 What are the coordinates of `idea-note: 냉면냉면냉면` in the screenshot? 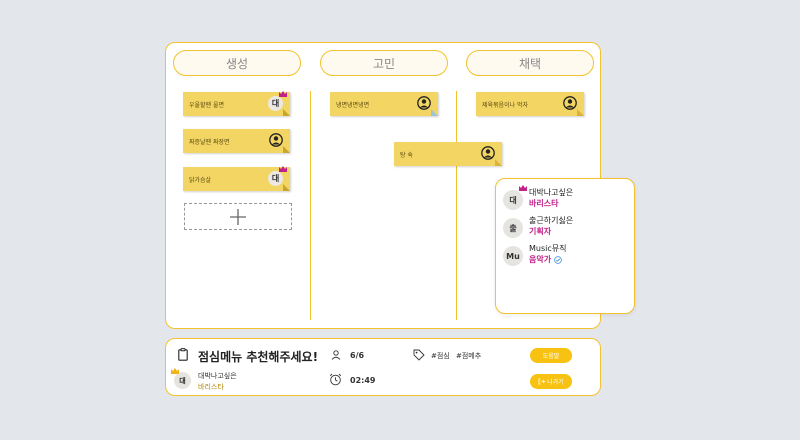 It's located at (384, 104).